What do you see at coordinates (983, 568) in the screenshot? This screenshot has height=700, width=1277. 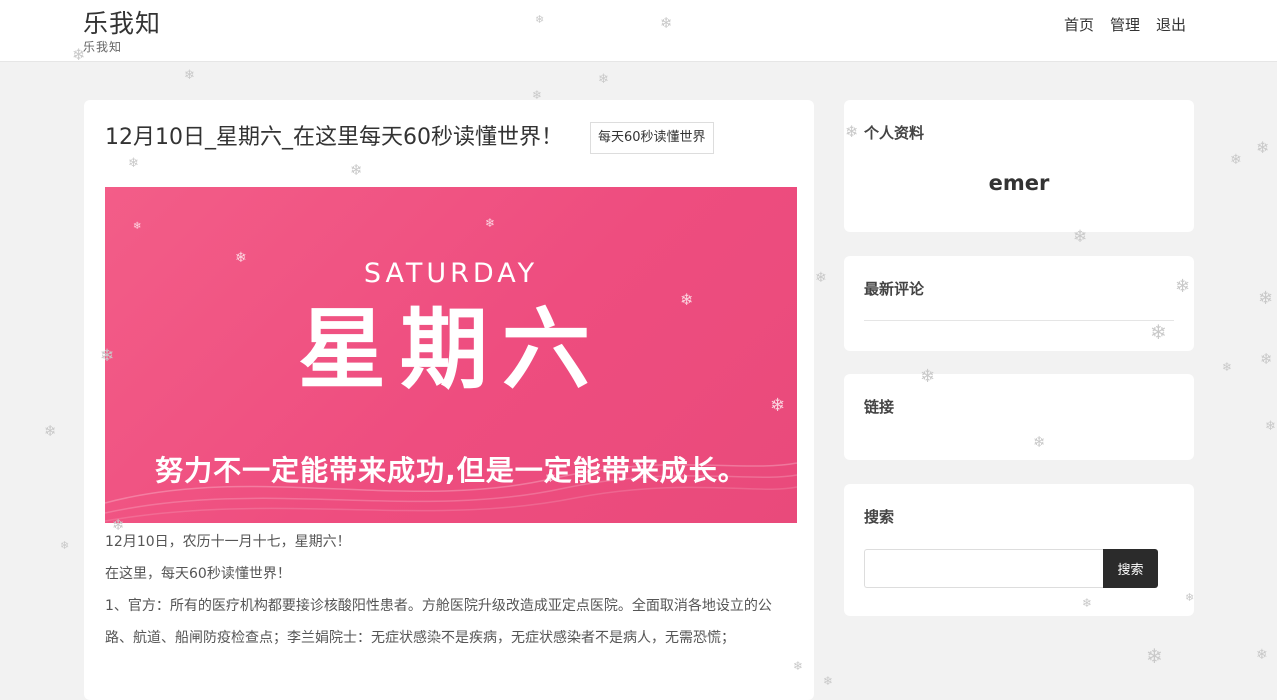 I see `search-input` at bounding box center [983, 568].